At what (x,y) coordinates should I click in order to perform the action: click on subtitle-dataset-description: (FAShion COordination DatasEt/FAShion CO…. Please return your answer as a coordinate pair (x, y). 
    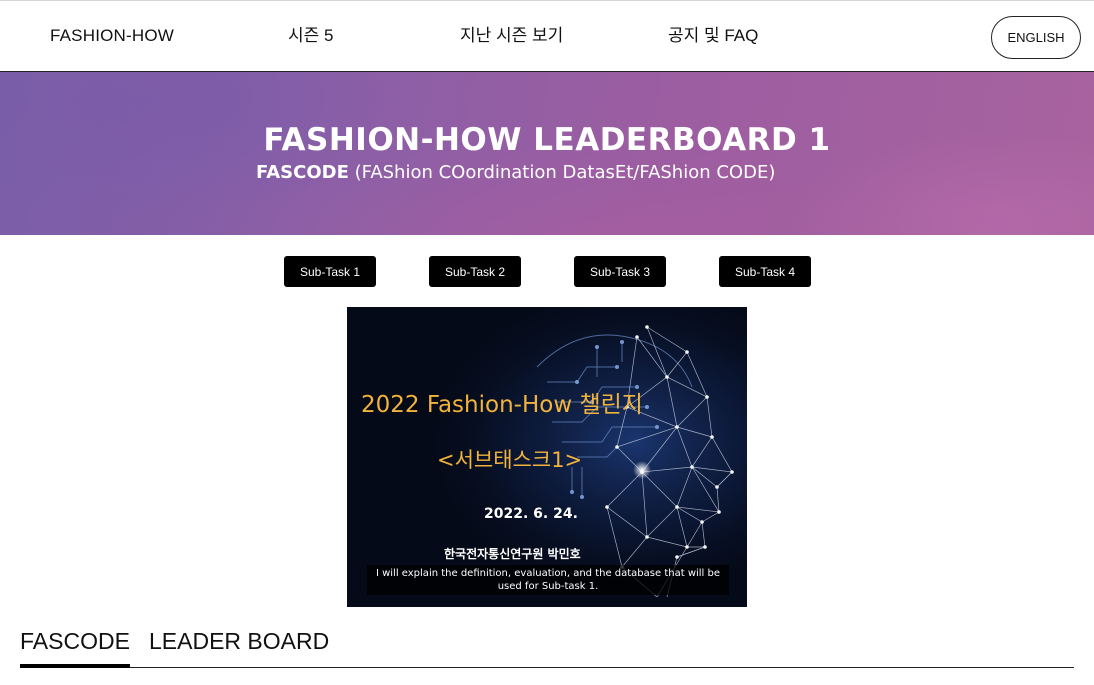
    Looking at the image, I should click on (562, 172).